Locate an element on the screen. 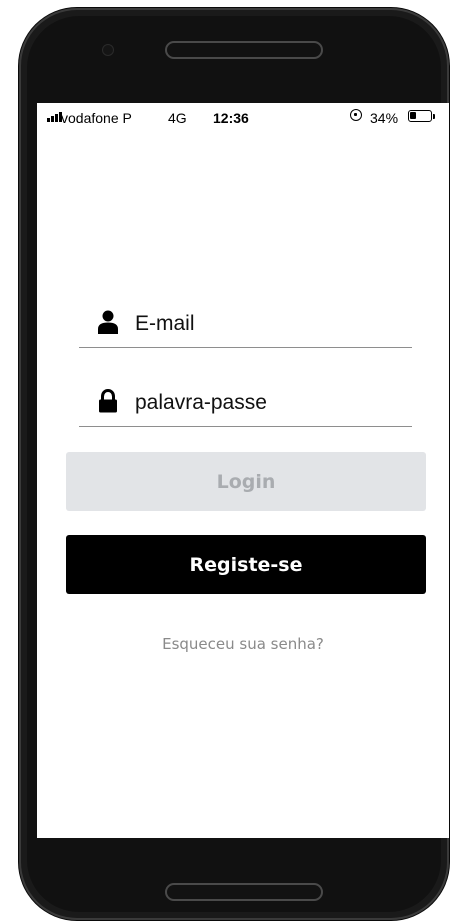  signal-icon is located at coordinates (54, 117).